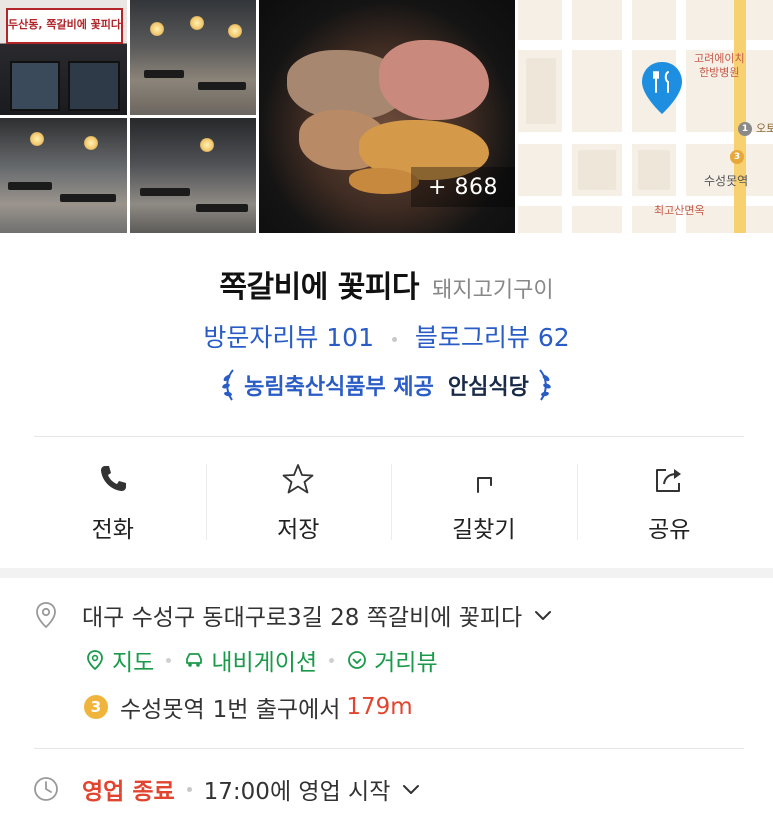  What do you see at coordinates (162, 710) in the screenshot?
I see `subway-station: 수성못역` at bounding box center [162, 710].